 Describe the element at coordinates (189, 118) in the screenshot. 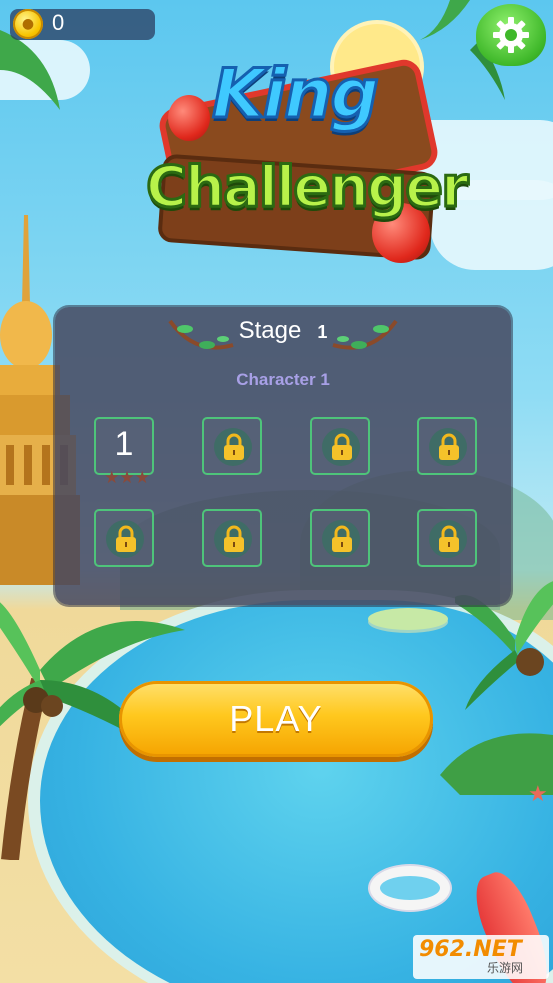

I see `strawberry-icon` at that location.